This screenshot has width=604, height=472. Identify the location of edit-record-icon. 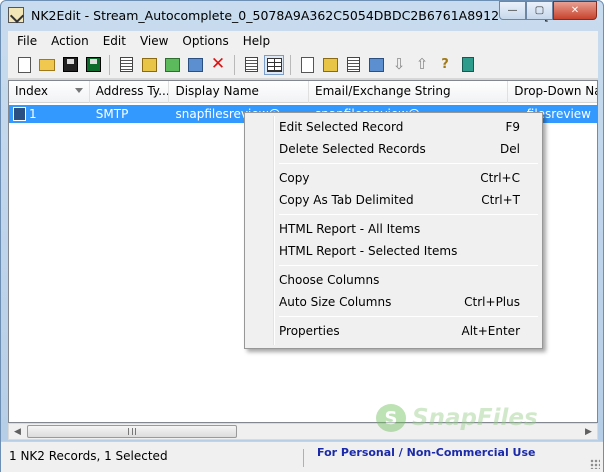
(195, 65).